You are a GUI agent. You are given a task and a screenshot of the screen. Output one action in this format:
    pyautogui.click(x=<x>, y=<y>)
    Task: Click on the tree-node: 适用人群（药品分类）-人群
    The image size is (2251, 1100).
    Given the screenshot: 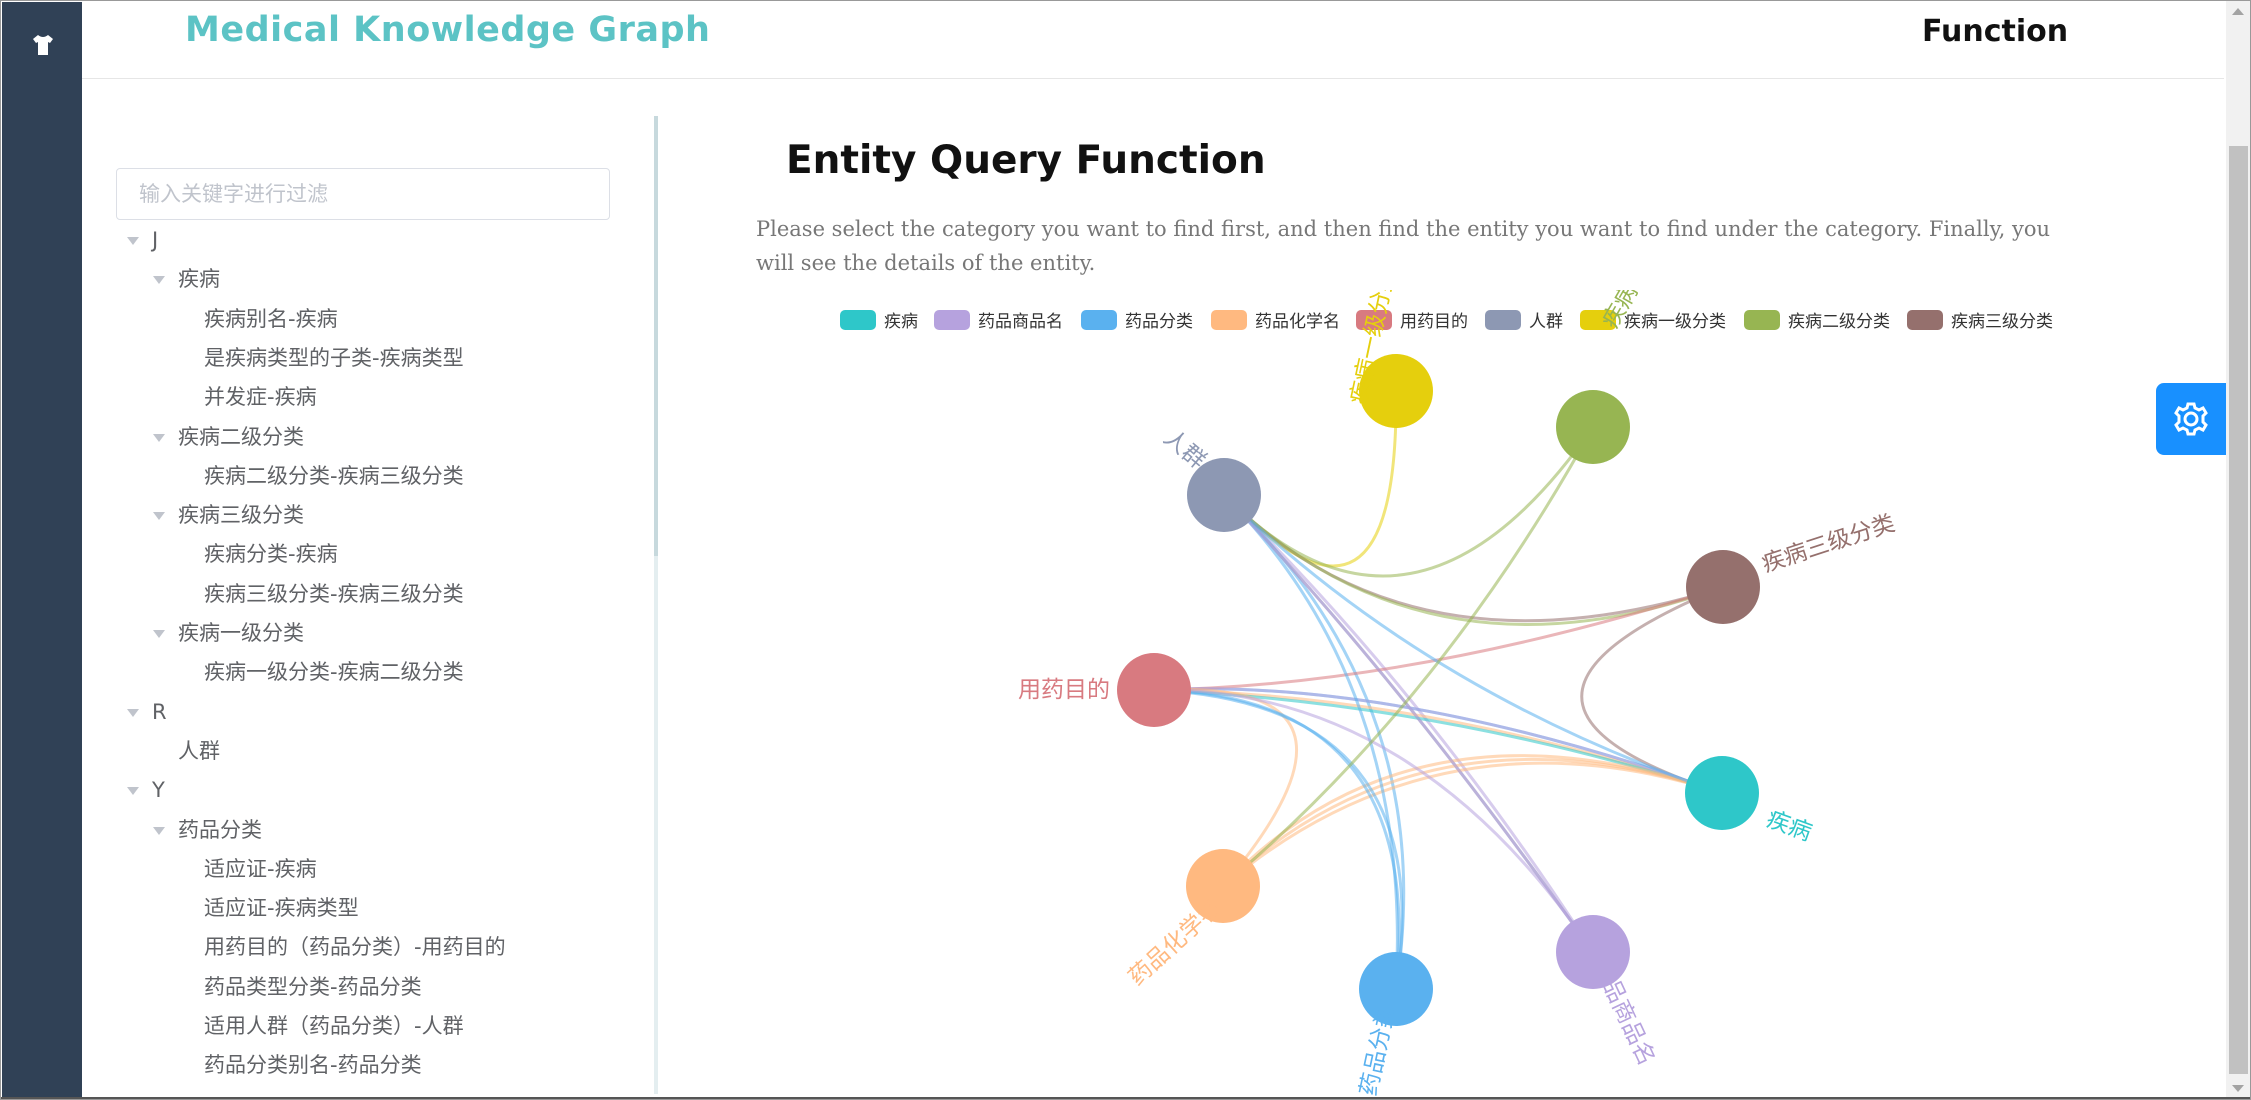 What is the action you would take?
    pyautogui.click(x=334, y=1026)
    